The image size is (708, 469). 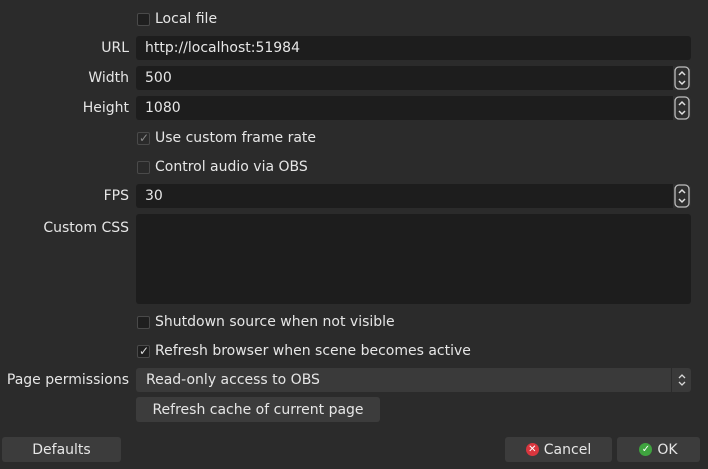 What do you see at coordinates (158, 78) in the screenshot?
I see `width-value: 500` at bounding box center [158, 78].